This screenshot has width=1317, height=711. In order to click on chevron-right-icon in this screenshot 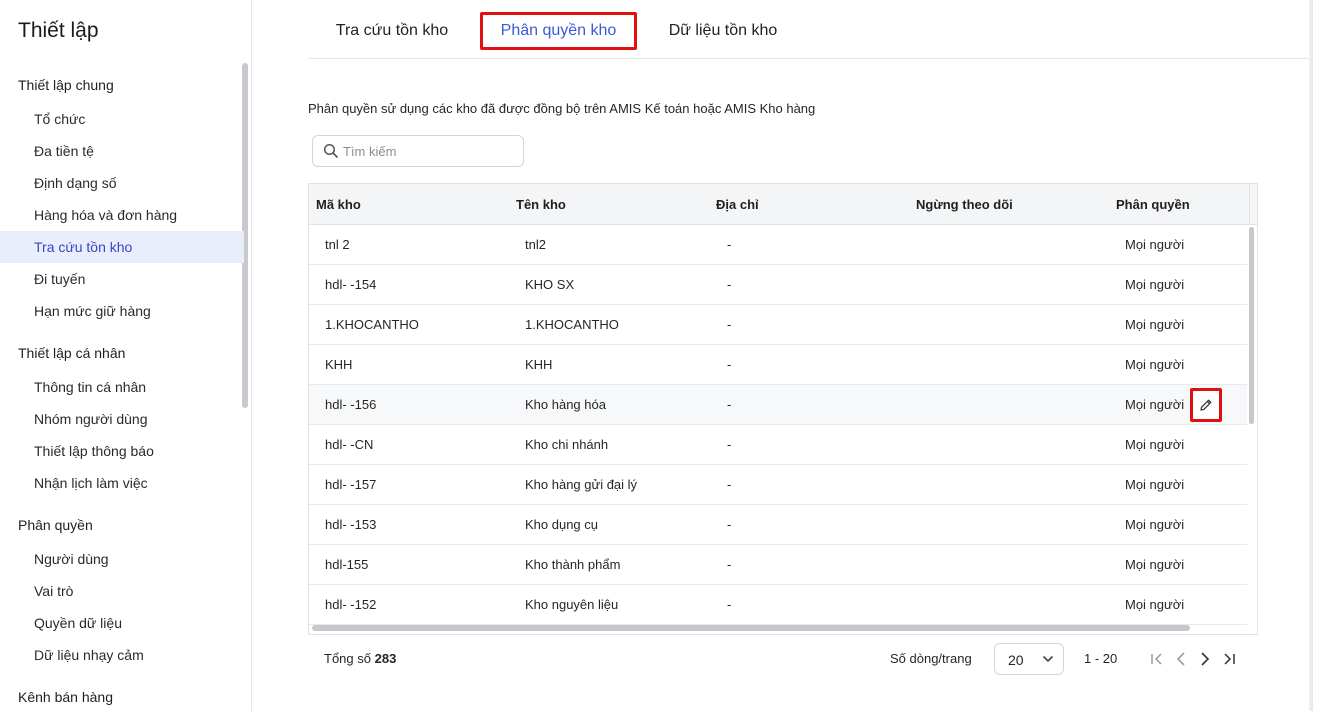, I will do `click(1205, 659)`.